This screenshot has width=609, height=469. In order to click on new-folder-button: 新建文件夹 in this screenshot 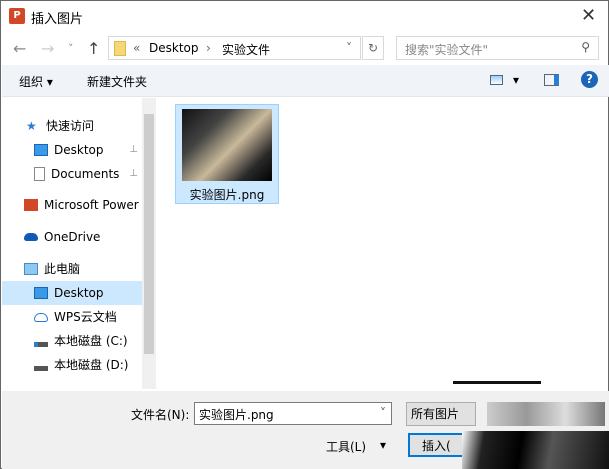, I will do `click(117, 81)`.